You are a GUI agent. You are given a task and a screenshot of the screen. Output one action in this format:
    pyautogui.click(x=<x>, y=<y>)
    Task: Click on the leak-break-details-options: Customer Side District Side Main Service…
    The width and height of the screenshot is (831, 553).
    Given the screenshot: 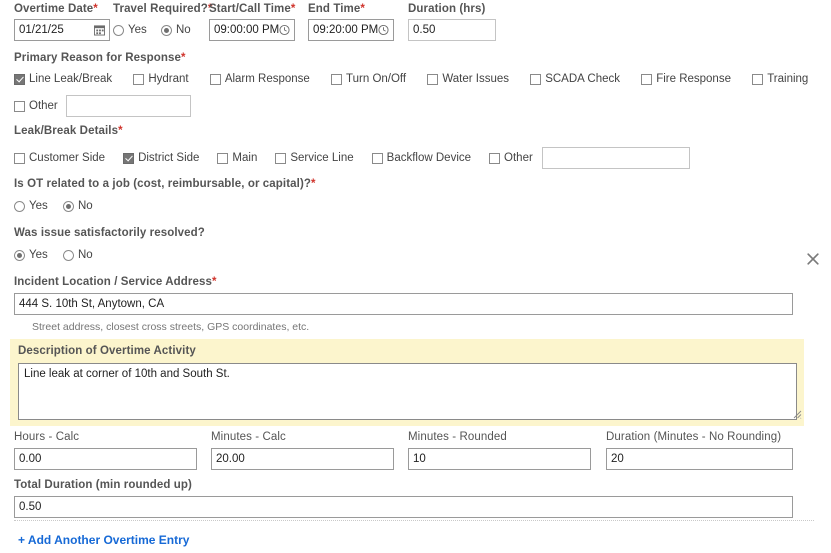 What is the action you would take?
    pyautogui.click(x=352, y=158)
    